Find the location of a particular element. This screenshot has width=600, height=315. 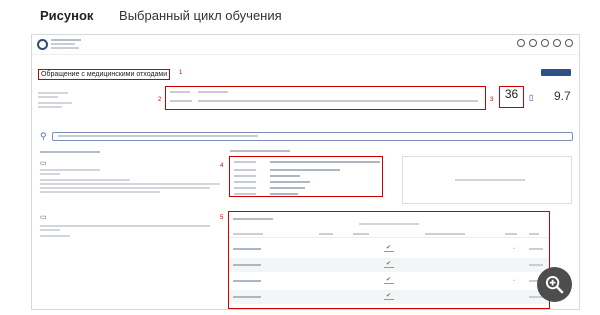

zoom-in-button is located at coordinates (554, 284).